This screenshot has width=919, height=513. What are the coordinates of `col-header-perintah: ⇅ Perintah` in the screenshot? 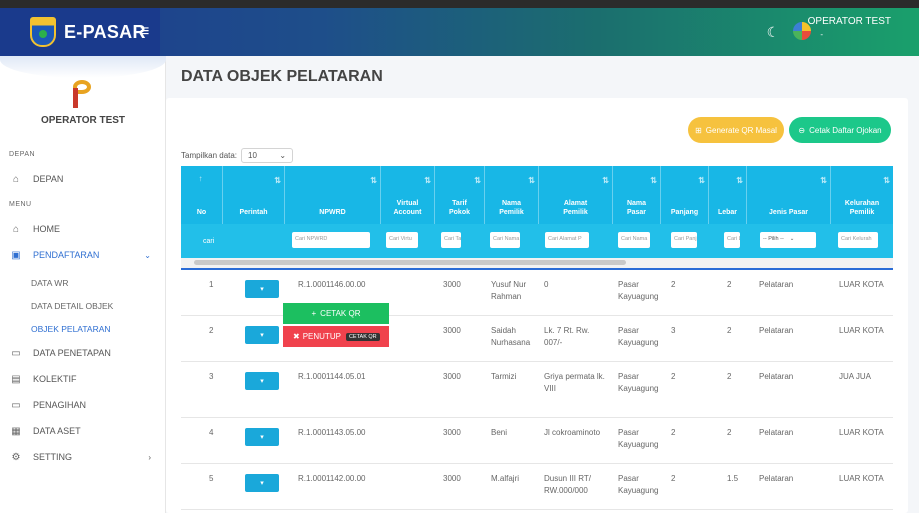 It's located at (254, 195).